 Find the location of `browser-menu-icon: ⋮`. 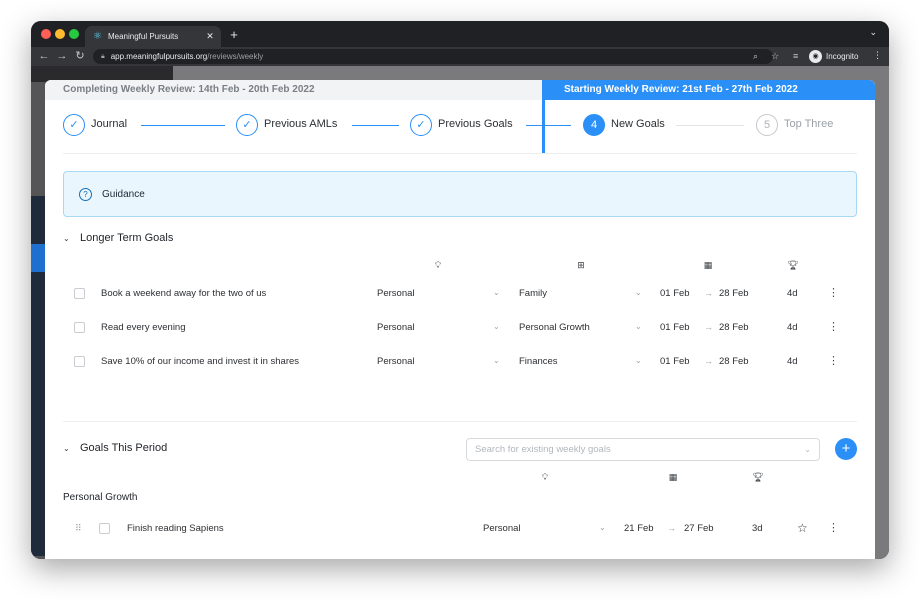

browser-menu-icon: ⋮ is located at coordinates (877, 55).